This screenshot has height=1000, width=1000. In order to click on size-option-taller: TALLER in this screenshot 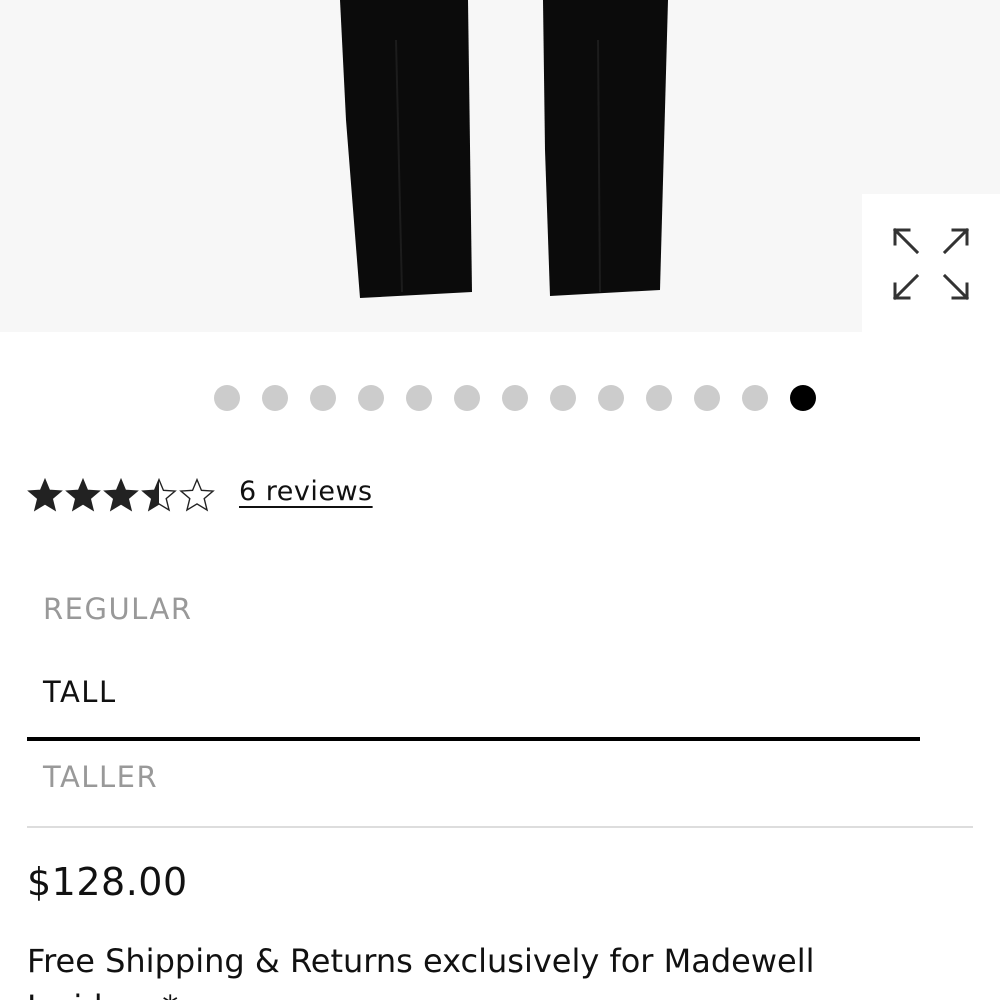, I will do `click(100, 777)`.